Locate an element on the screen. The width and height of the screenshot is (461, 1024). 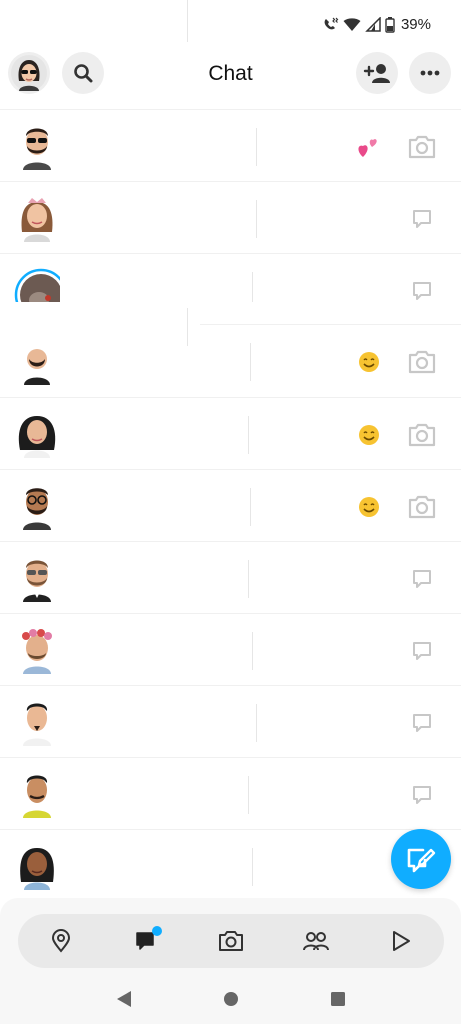
more-icon is located at coordinates (430, 73).